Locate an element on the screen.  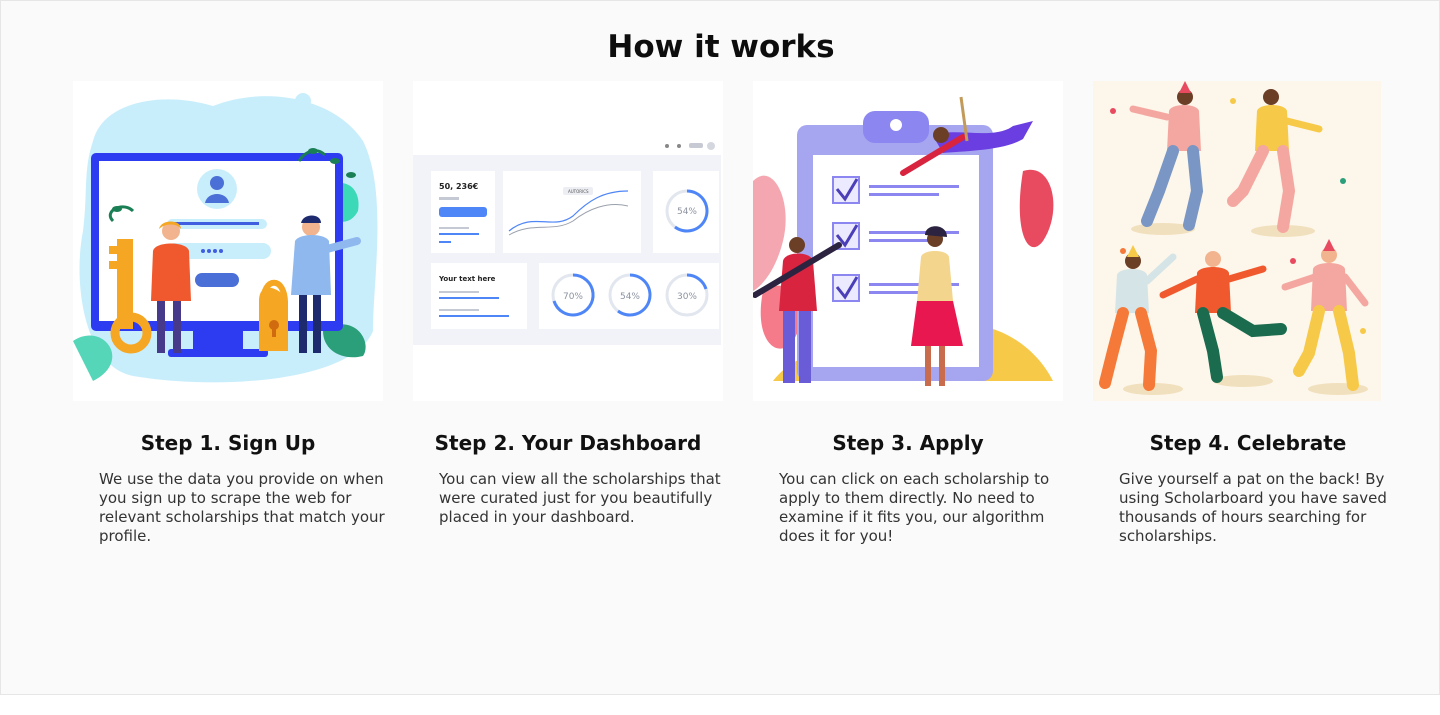
apply-checklist-illustration is located at coordinates (908, 241).